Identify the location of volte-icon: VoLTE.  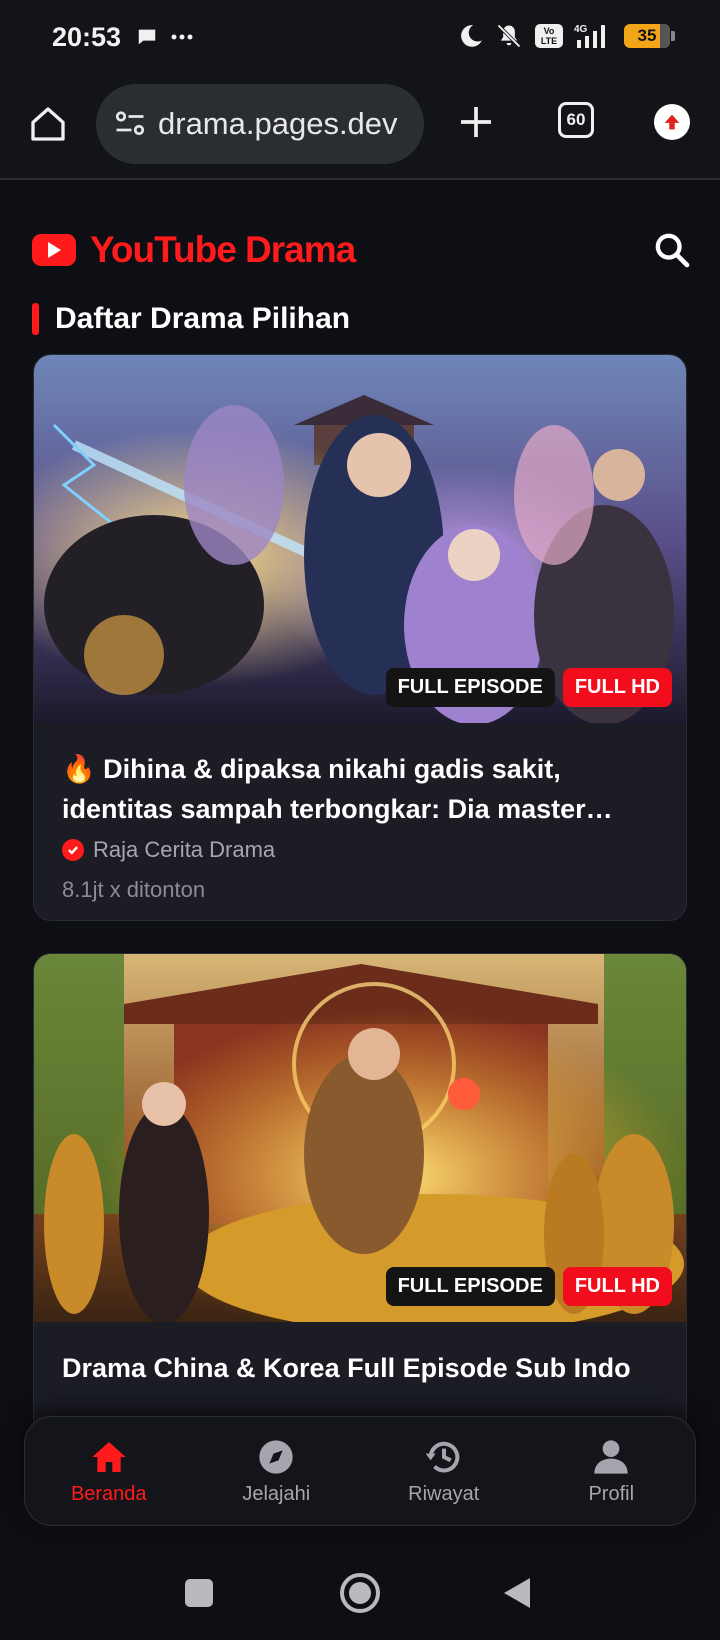
(549, 36).